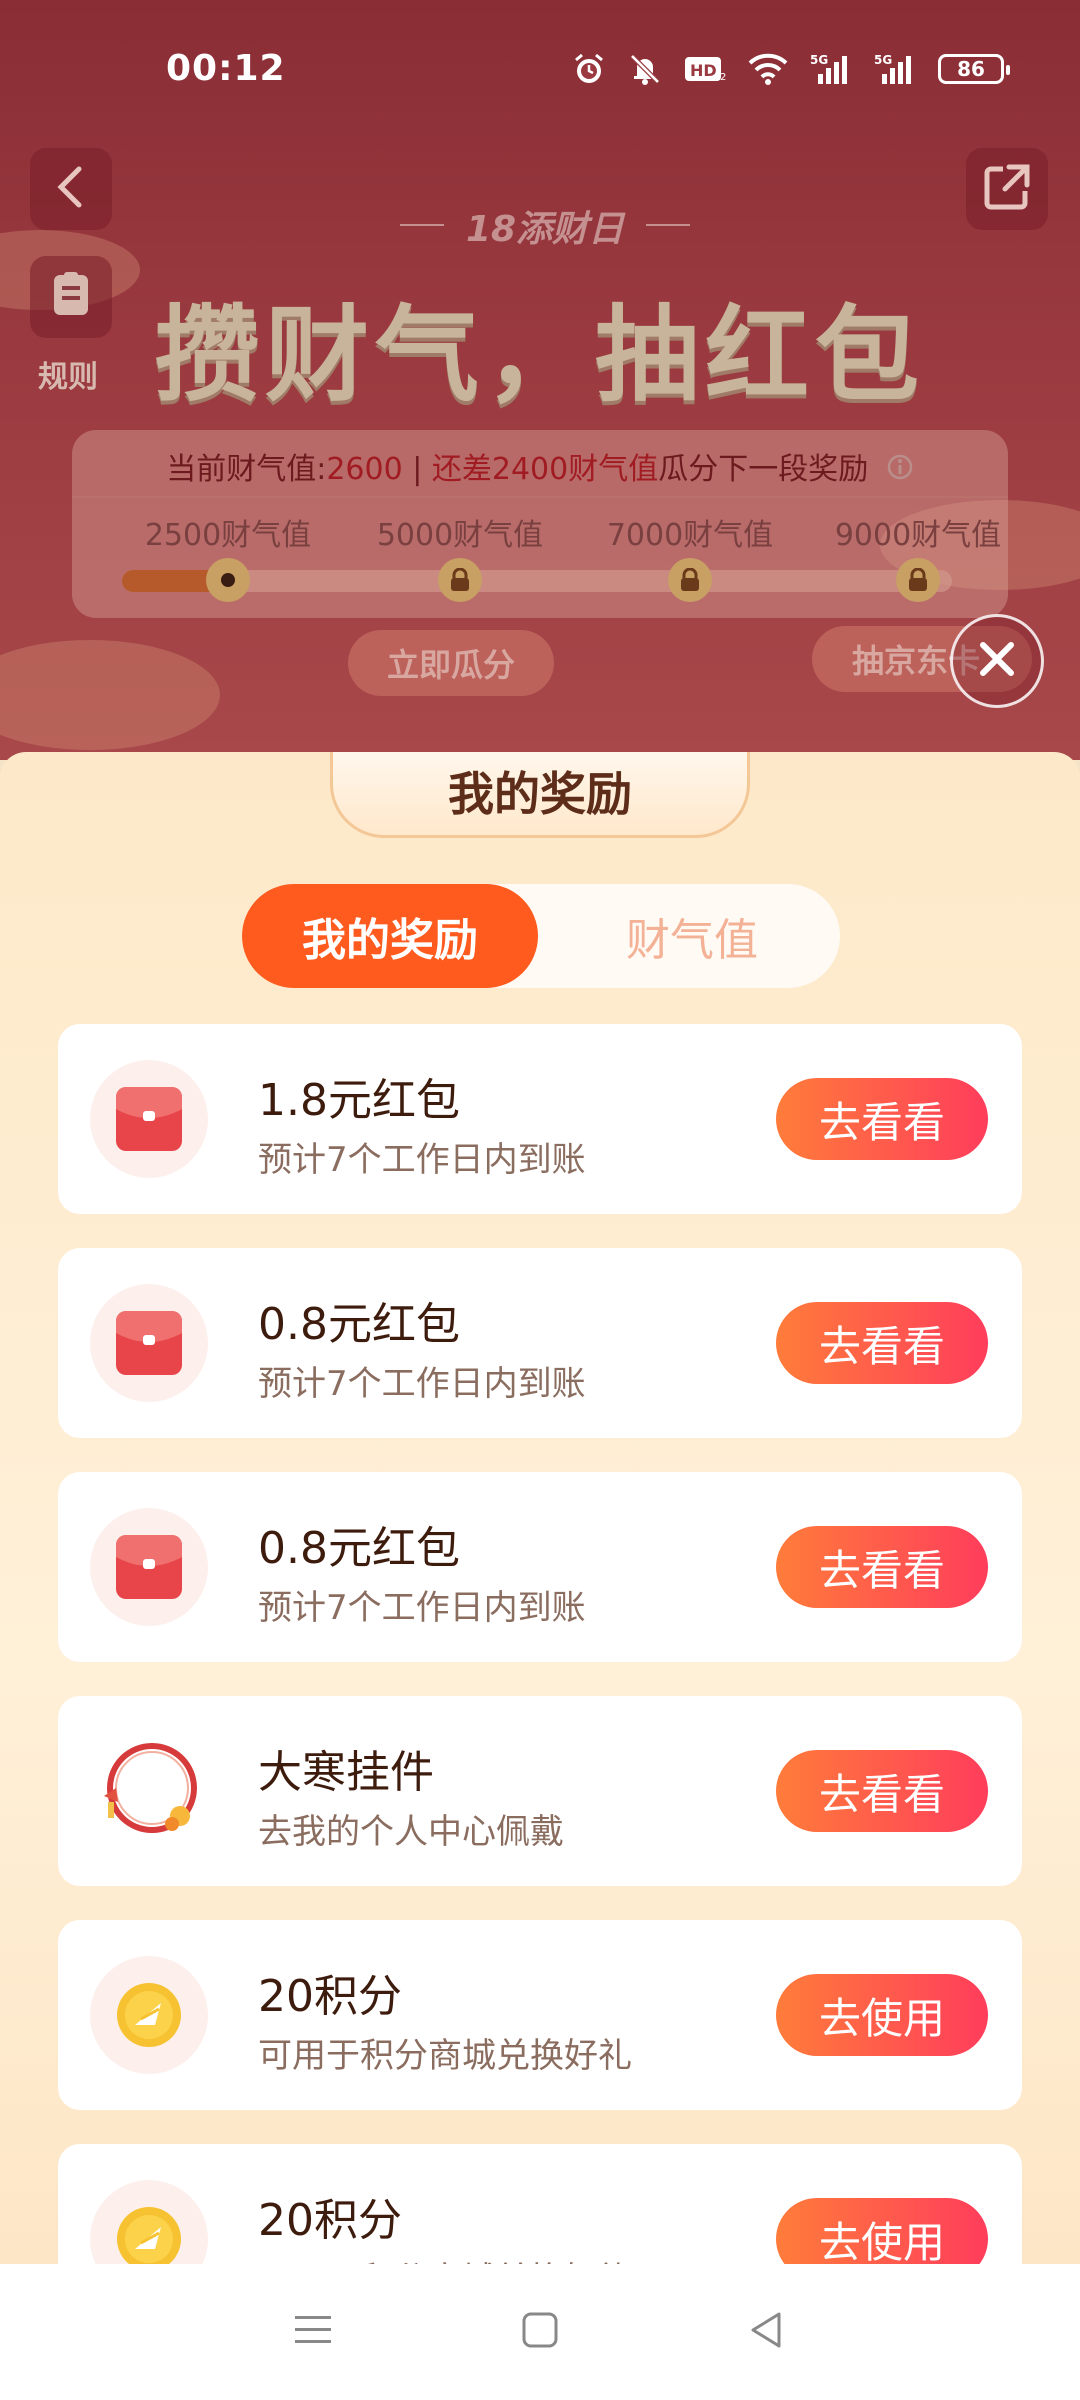 The width and height of the screenshot is (1080, 2400). I want to click on share-icon, so click(1007, 189).